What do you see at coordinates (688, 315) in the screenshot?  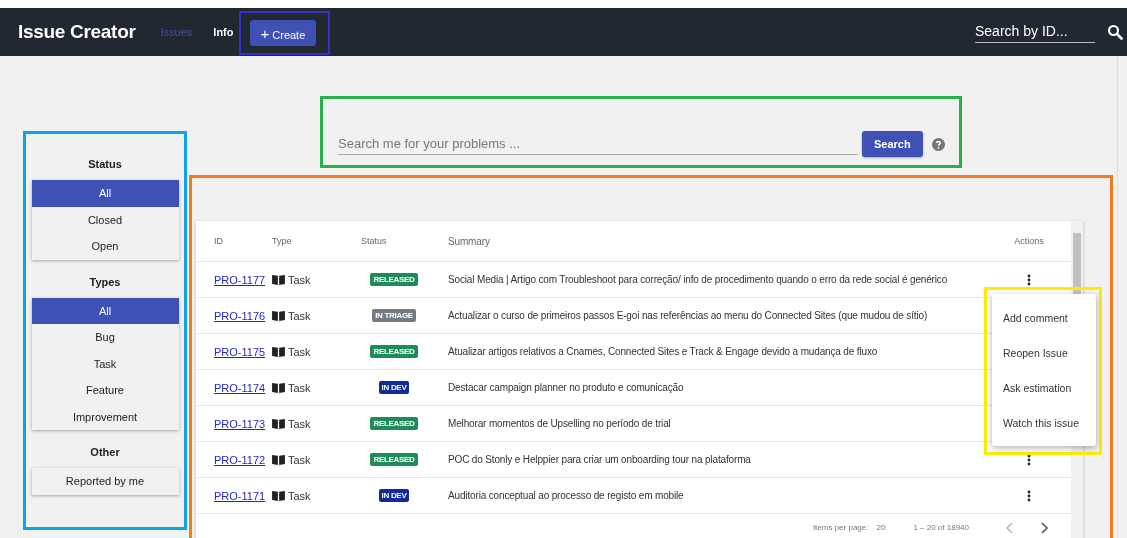 I see `issue-summary: Actualizar o curso de primeiros passos E-goi nas referências ao menu do Connected Sites (que mudou de sítio)` at bounding box center [688, 315].